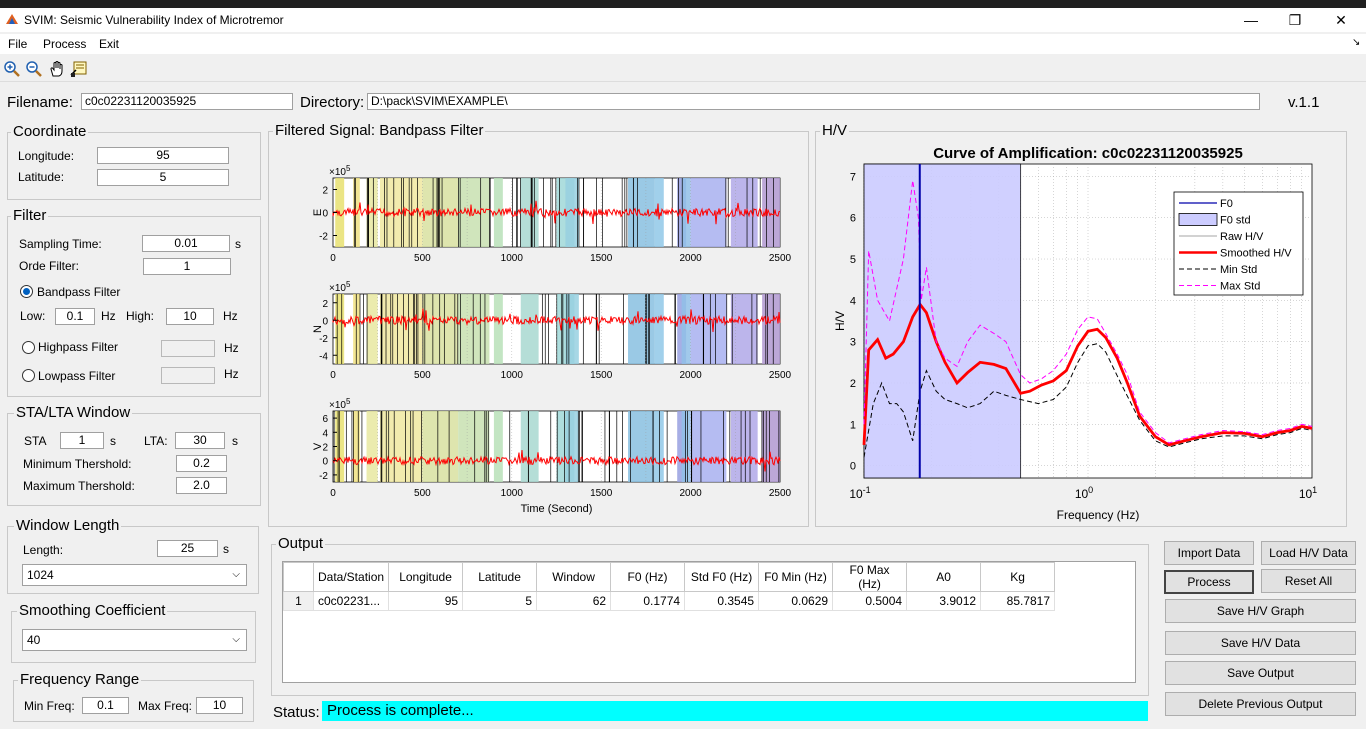  I want to click on table-cell: 3.9012, so click(944, 601).